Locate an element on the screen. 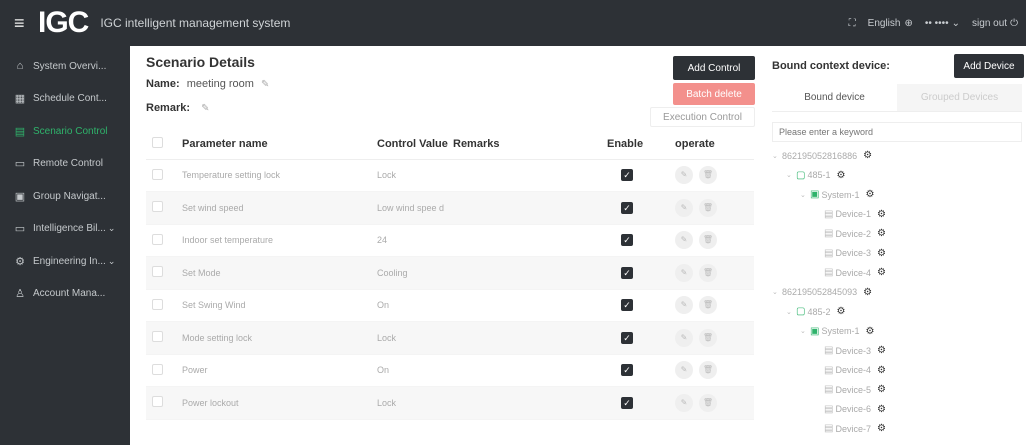  tree-node: ⌄ 862195052845093 ⚙ is located at coordinates (897, 293).